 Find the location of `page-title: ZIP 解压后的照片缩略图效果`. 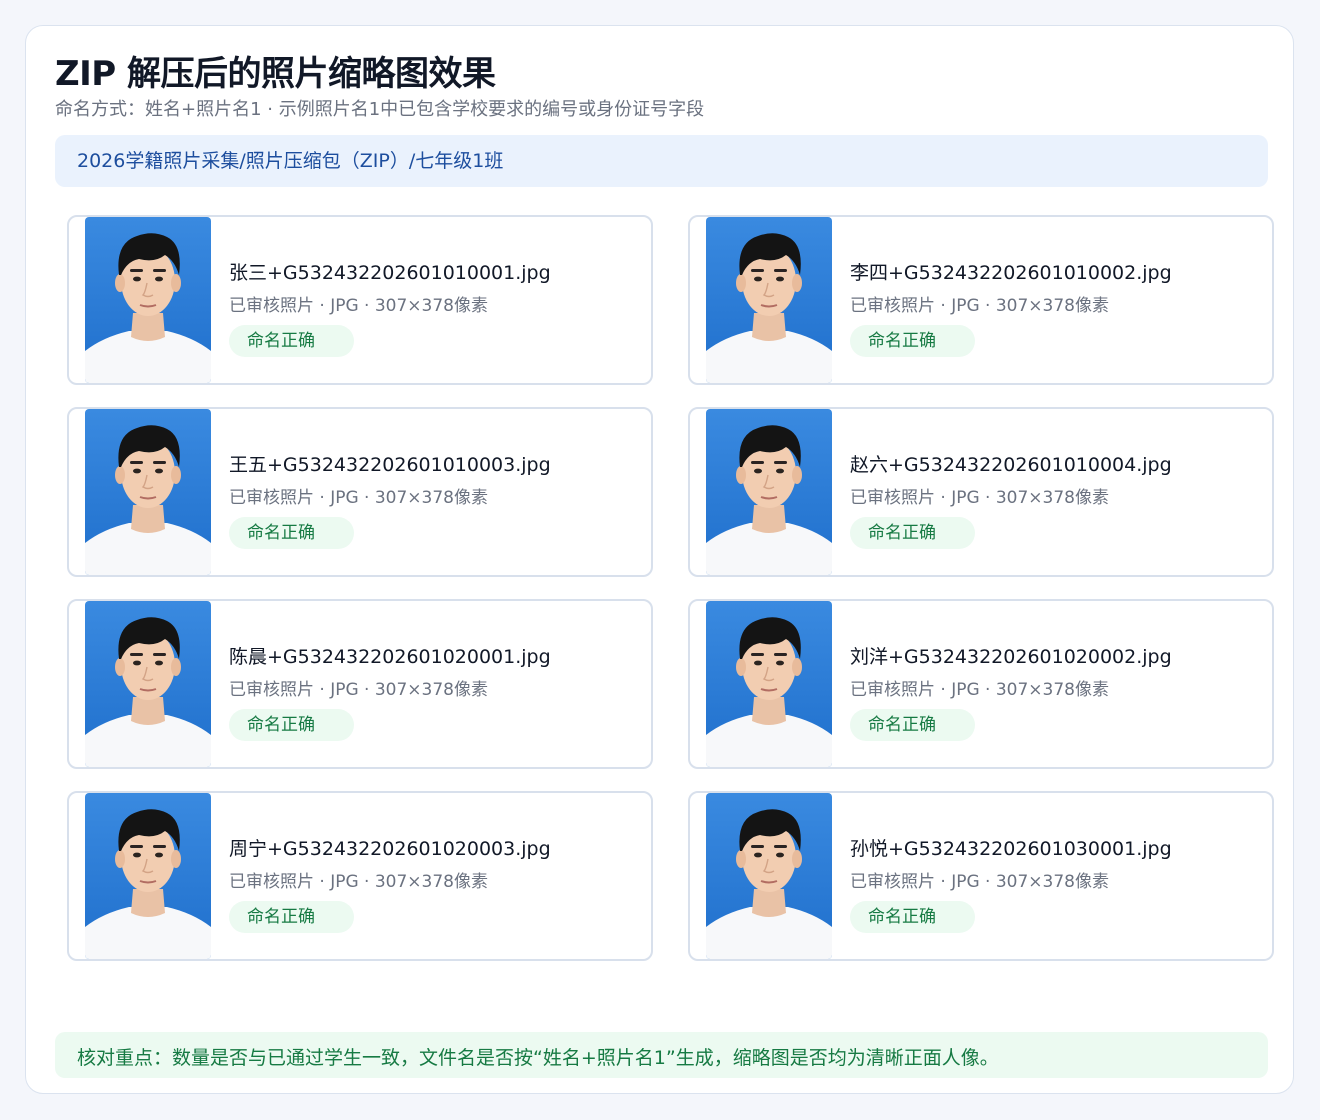

page-title: ZIP 解压后的照片缩略图效果 is located at coordinates (275, 74).